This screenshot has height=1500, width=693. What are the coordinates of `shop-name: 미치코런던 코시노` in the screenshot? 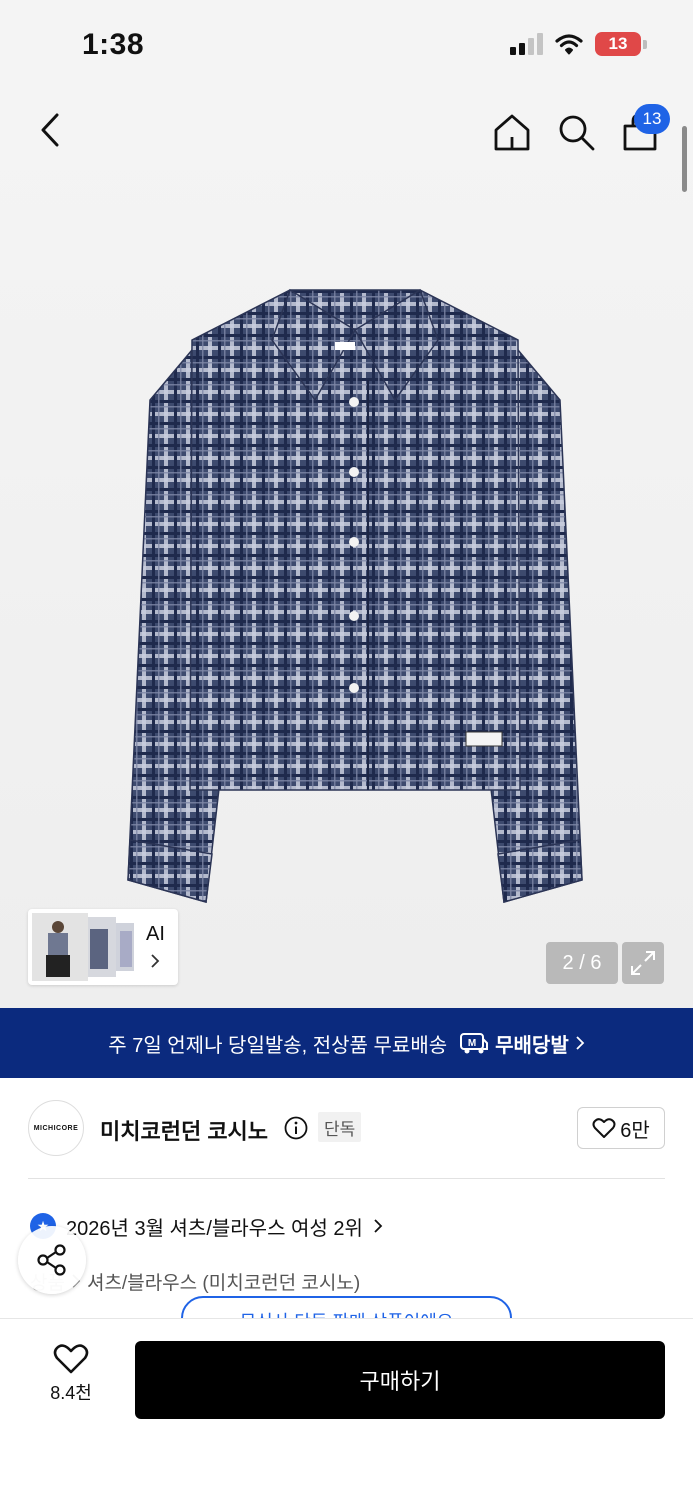 It's located at (184, 1130).